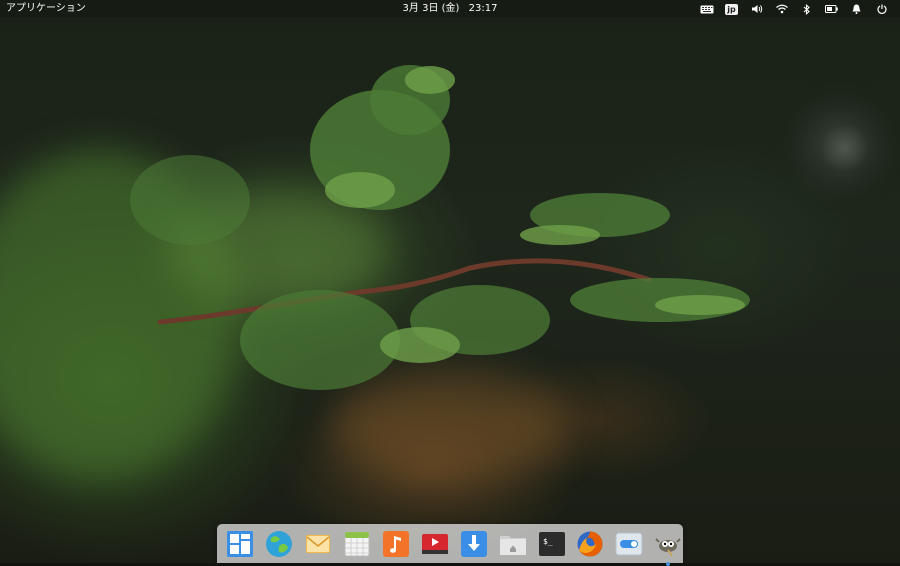  What do you see at coordinates (706, 9) in the screenshot?
I see `keyboard-icon` at bounding box center [706, 9].